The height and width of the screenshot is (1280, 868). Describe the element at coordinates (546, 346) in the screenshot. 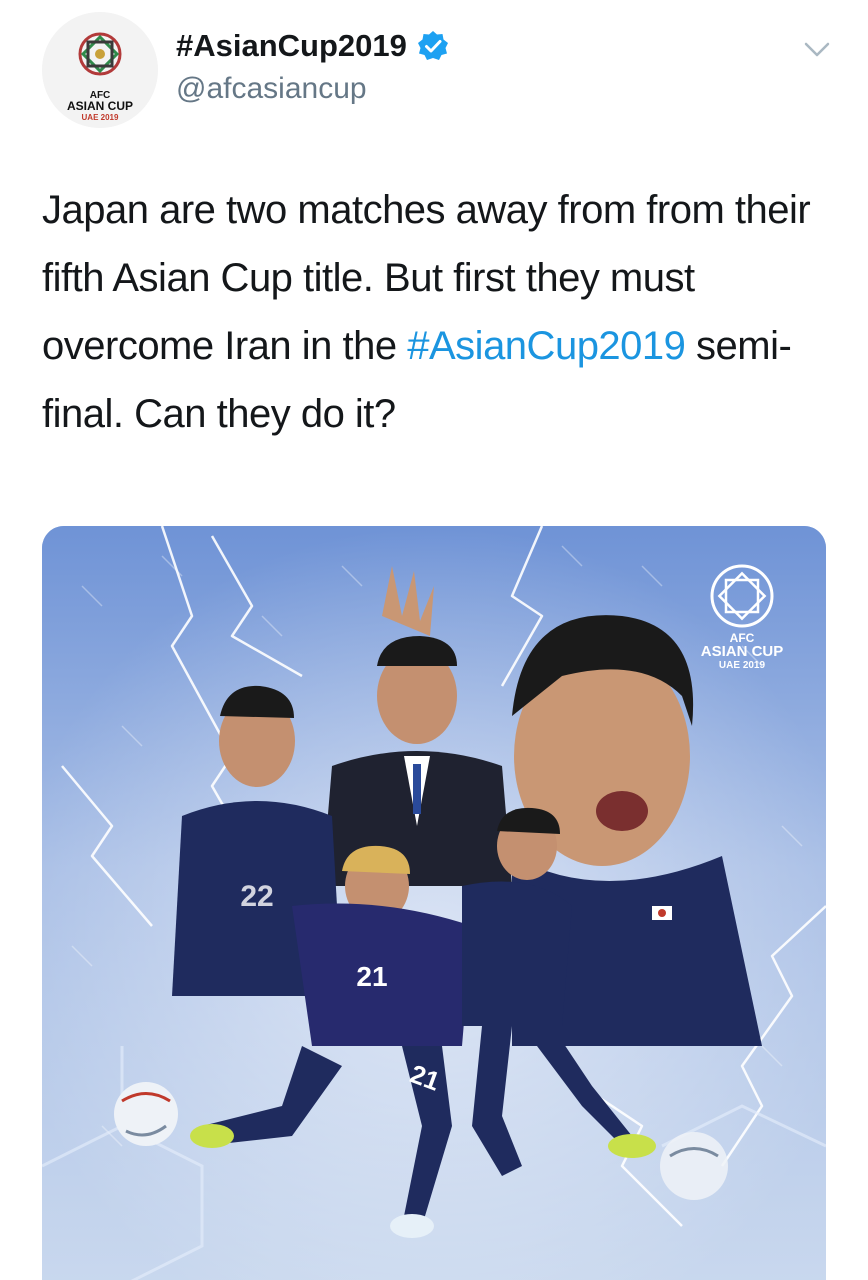

I see `hashtag-link: #AsianCup2019` at that location.